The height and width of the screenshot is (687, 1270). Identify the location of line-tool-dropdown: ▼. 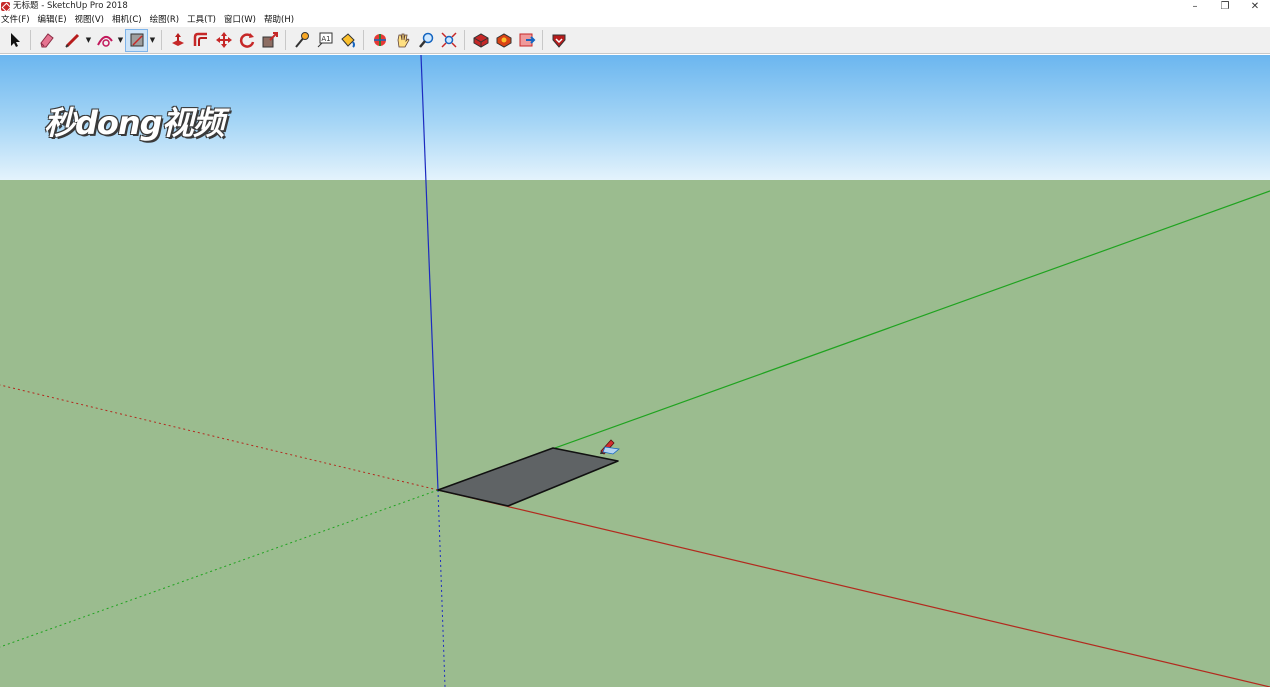
(88, 40).